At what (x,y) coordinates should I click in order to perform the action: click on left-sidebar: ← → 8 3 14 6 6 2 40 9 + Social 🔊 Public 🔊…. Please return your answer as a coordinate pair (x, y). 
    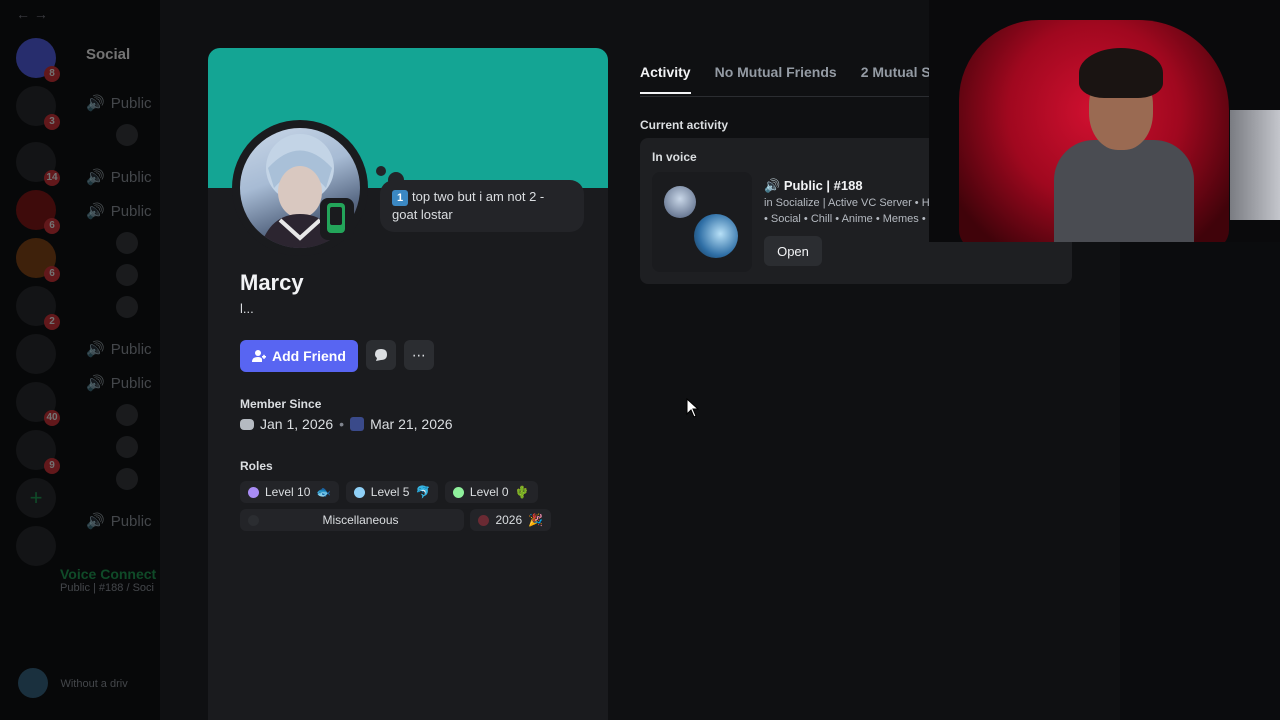
    Looking at the image, I should click on (80, 360).